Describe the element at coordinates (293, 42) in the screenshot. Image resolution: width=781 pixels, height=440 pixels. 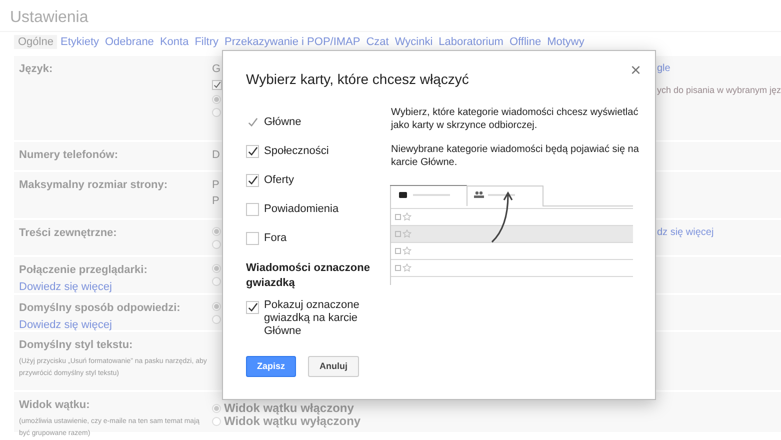
I see `settings-tab: Przekazywanie i POP/IMAP` at that location.